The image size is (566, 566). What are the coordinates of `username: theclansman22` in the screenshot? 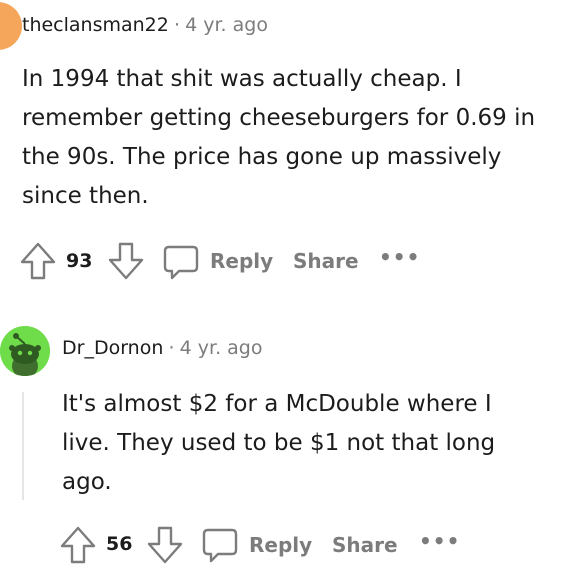 It's located at (95, 25).